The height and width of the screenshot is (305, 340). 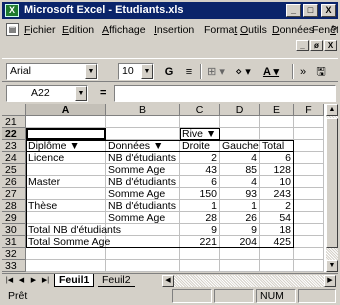 I want to click on cell-c21, so click(x=200, y=122).